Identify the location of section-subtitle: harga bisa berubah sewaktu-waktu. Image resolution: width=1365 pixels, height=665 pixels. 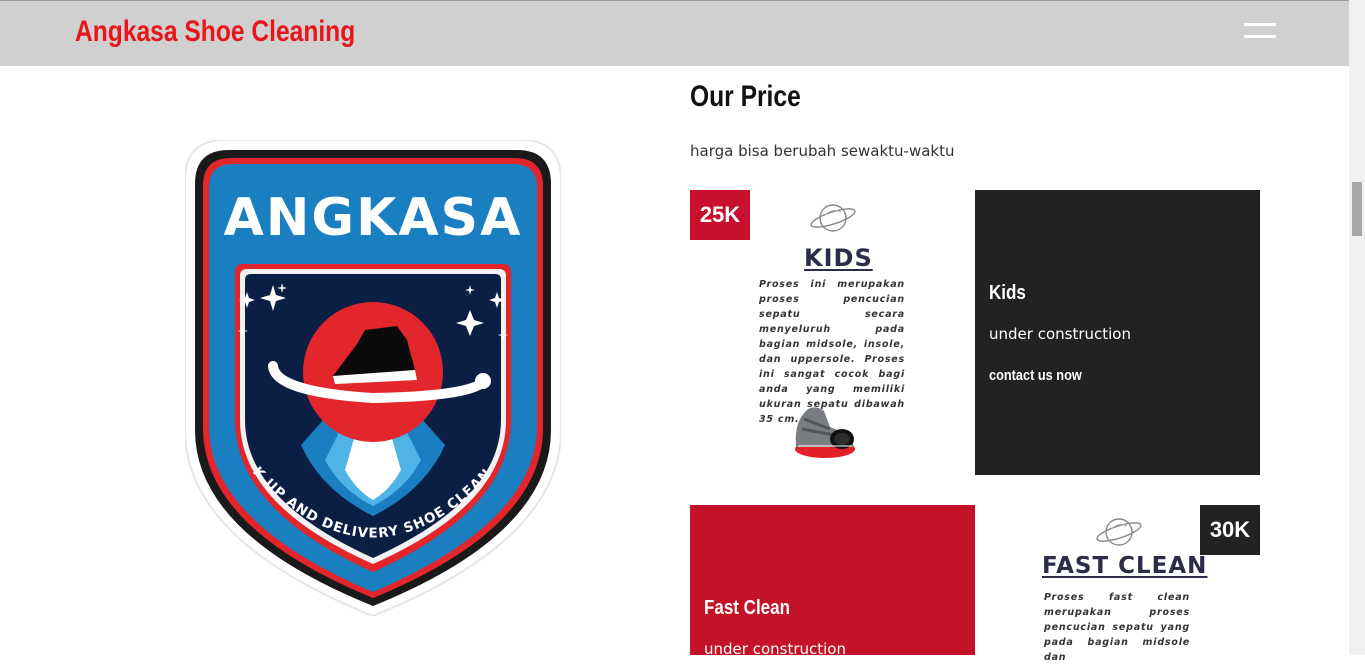
(822, 151).